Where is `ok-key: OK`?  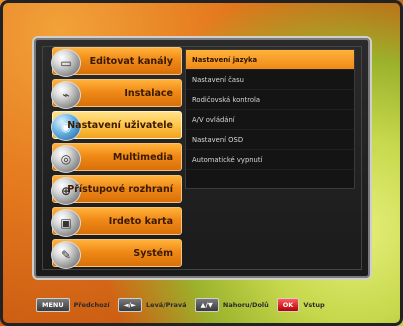
ok-key: OK is located at coordinates (288, 305).